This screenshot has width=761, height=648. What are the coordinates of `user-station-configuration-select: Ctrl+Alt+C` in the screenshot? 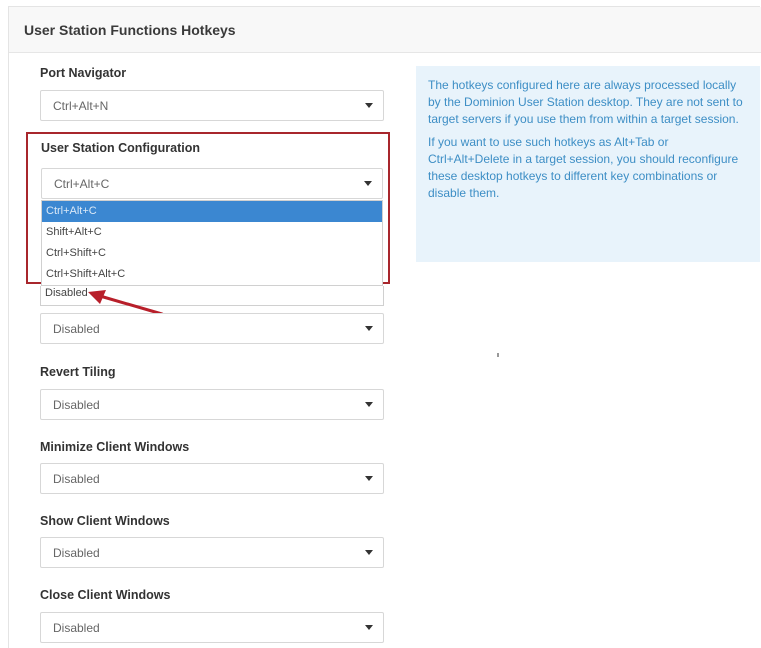 It's located at (212, 183).